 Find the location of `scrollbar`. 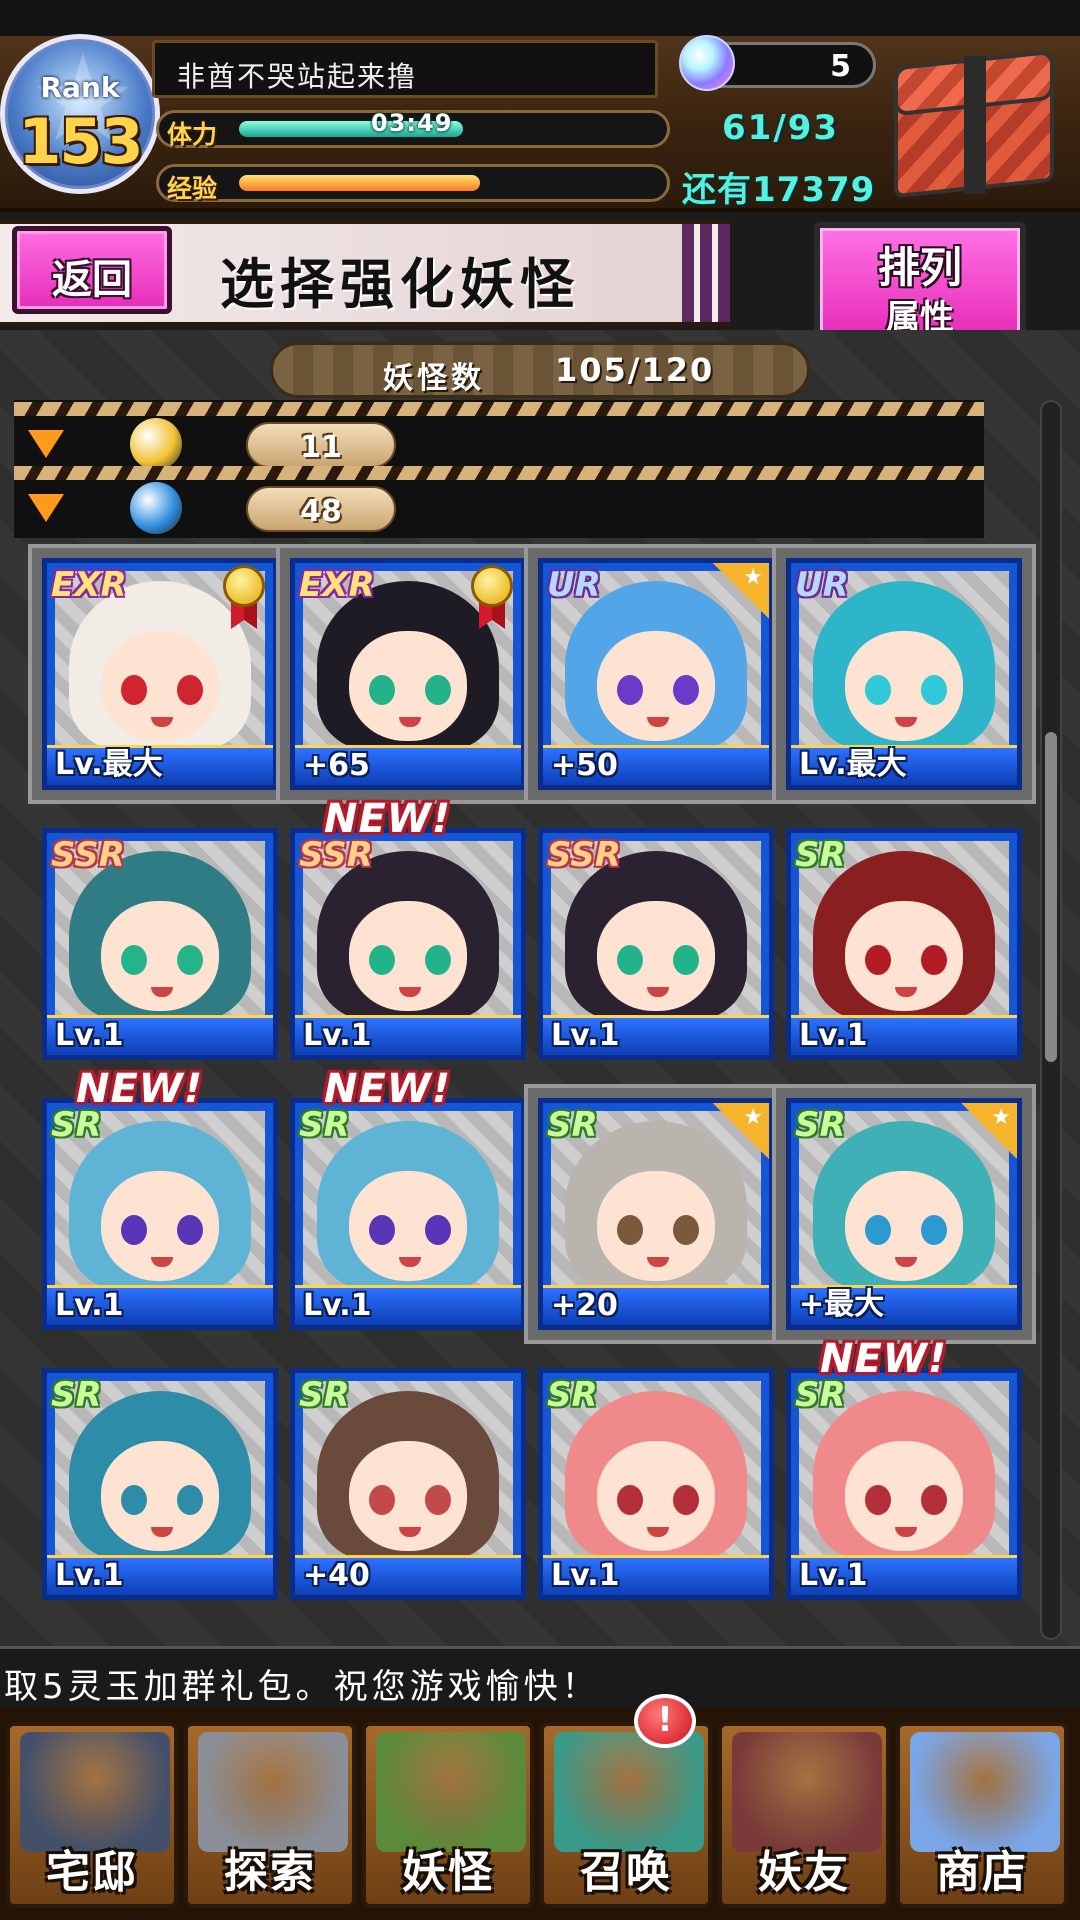

scrollbar is located at coordinates (1051, 1020).